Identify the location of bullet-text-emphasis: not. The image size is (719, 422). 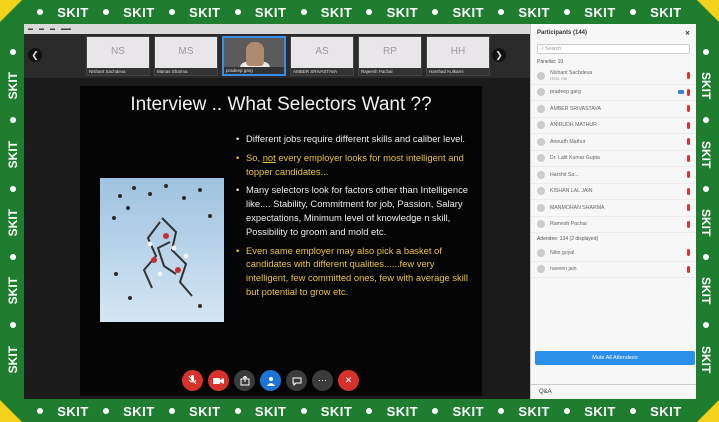
(269, 157).